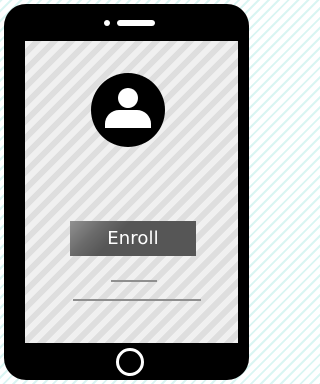 This screenshot has width=320, height=384. I want to click on avatar-shoulders-shape, so click(128, 119).